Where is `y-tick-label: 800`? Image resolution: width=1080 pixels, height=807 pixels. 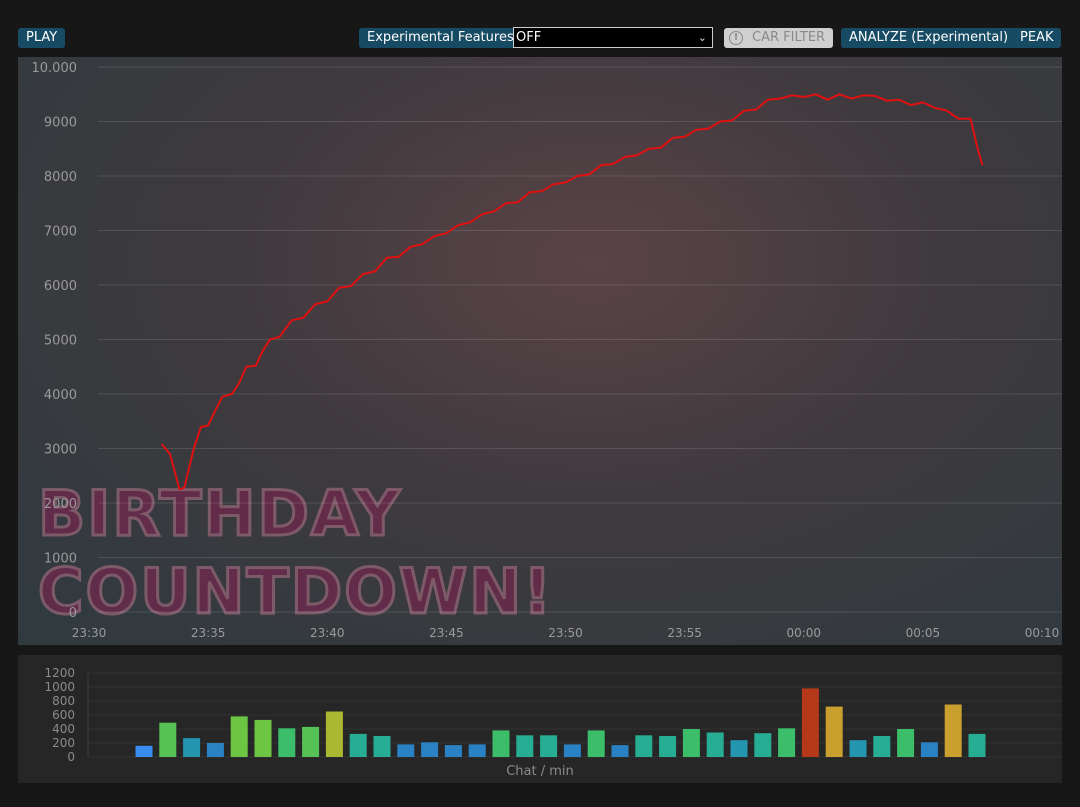
y-tick-label: 800 is located at coordinates (63, 701).